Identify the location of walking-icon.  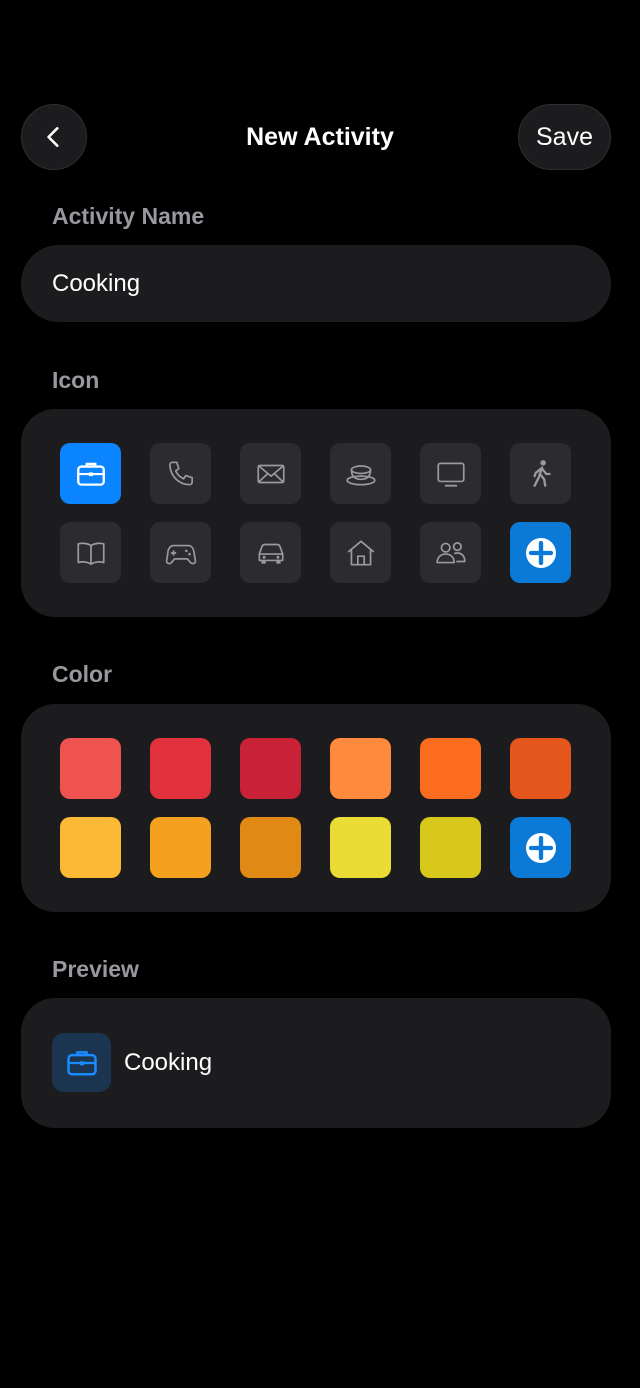
(541, 473).